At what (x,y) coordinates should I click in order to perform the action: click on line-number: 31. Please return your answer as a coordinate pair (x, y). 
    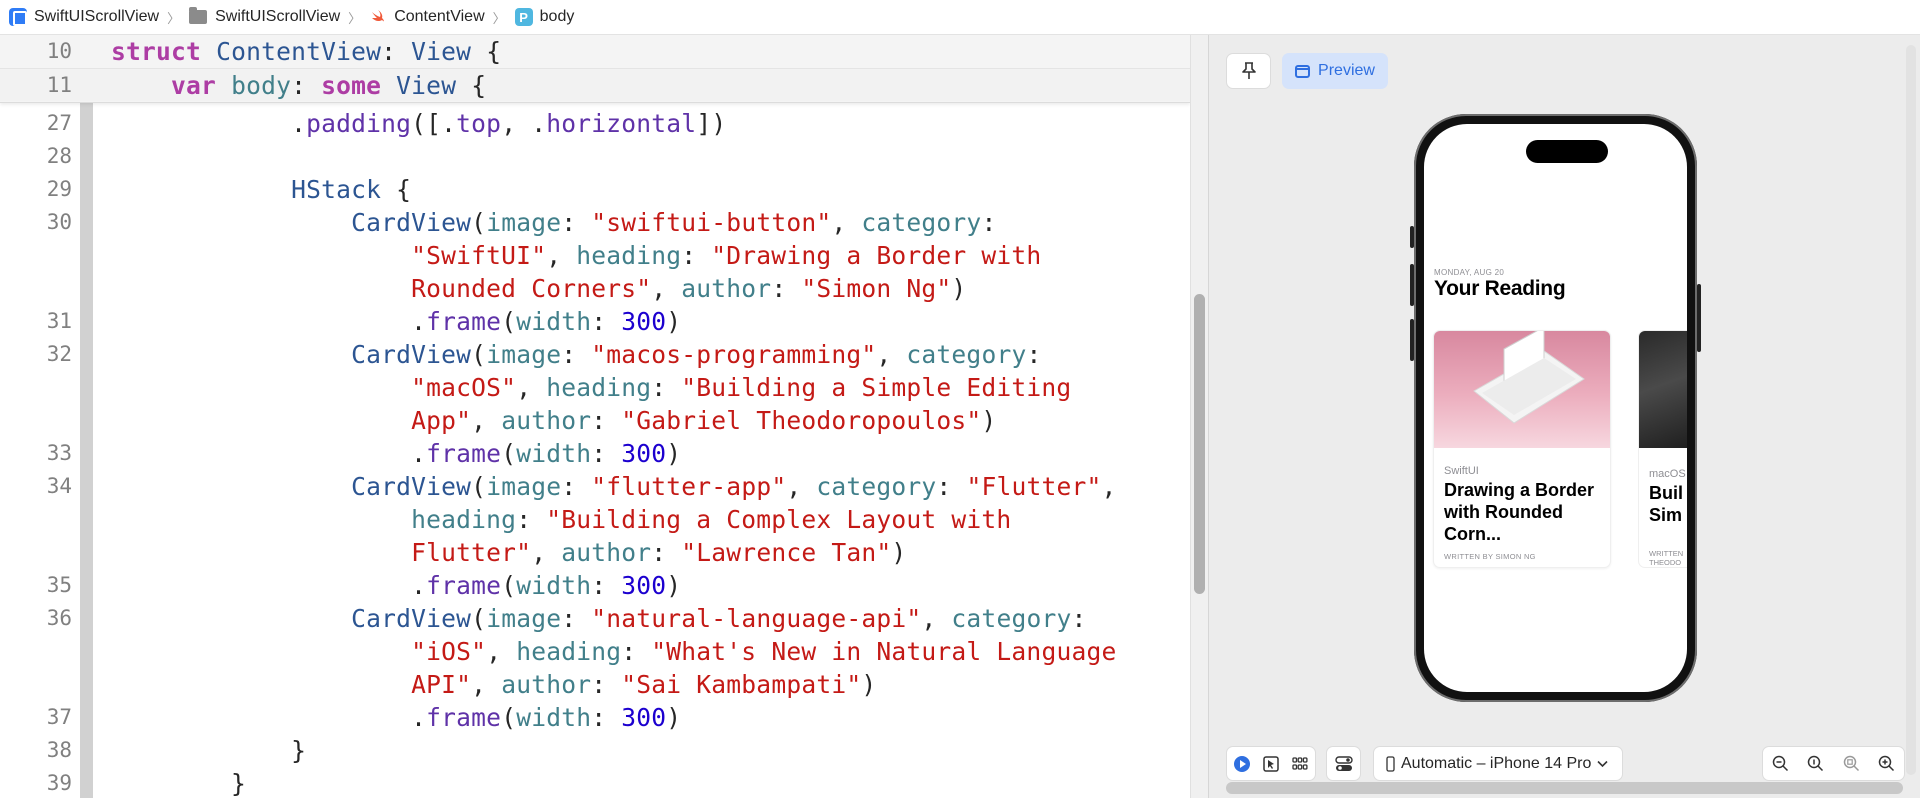
    Looking at the image, I should click on (59, 321).